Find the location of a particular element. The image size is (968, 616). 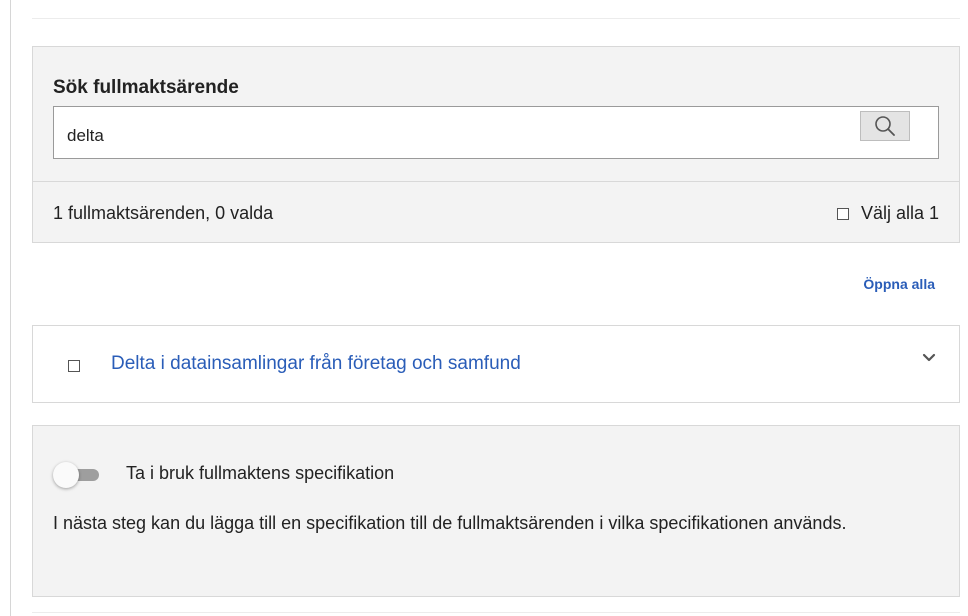

search-input is located at coordinates (449, 132).